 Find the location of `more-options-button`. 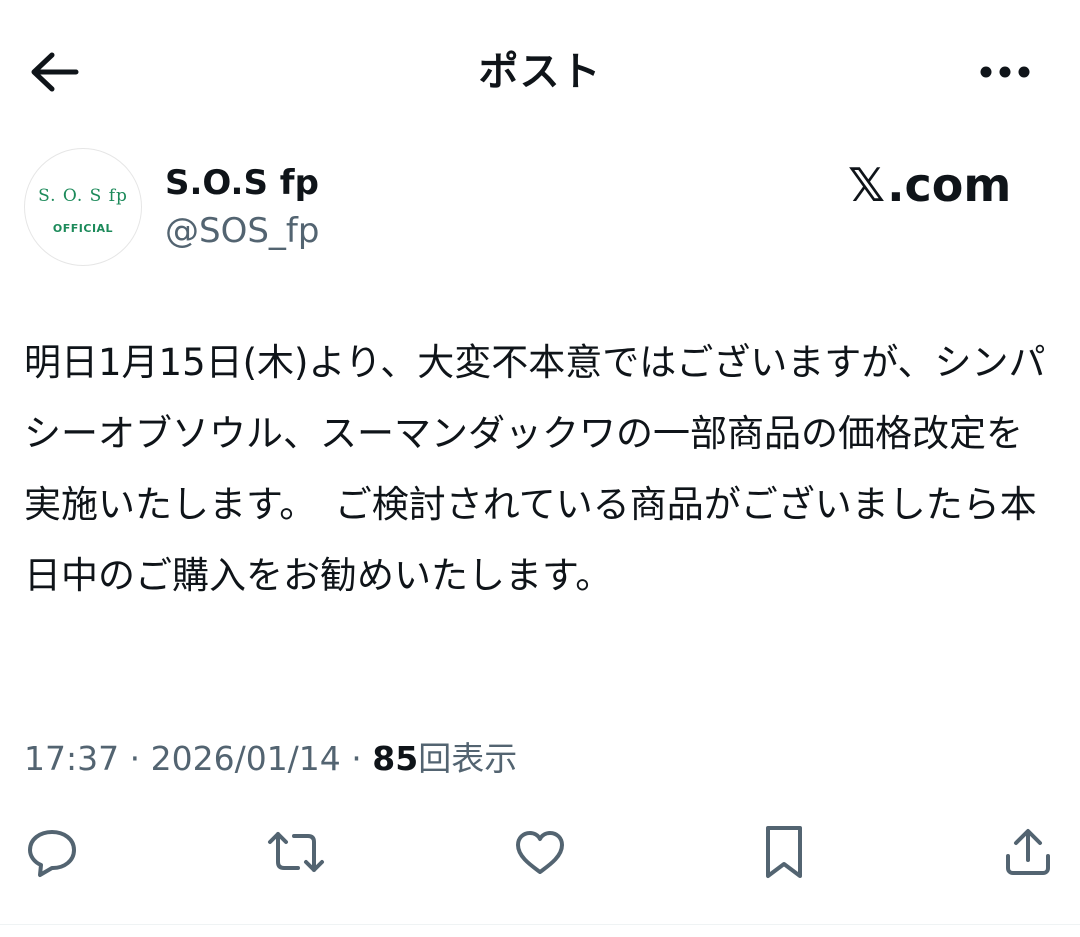

more-options-button is located at coordinates (1005, 72).